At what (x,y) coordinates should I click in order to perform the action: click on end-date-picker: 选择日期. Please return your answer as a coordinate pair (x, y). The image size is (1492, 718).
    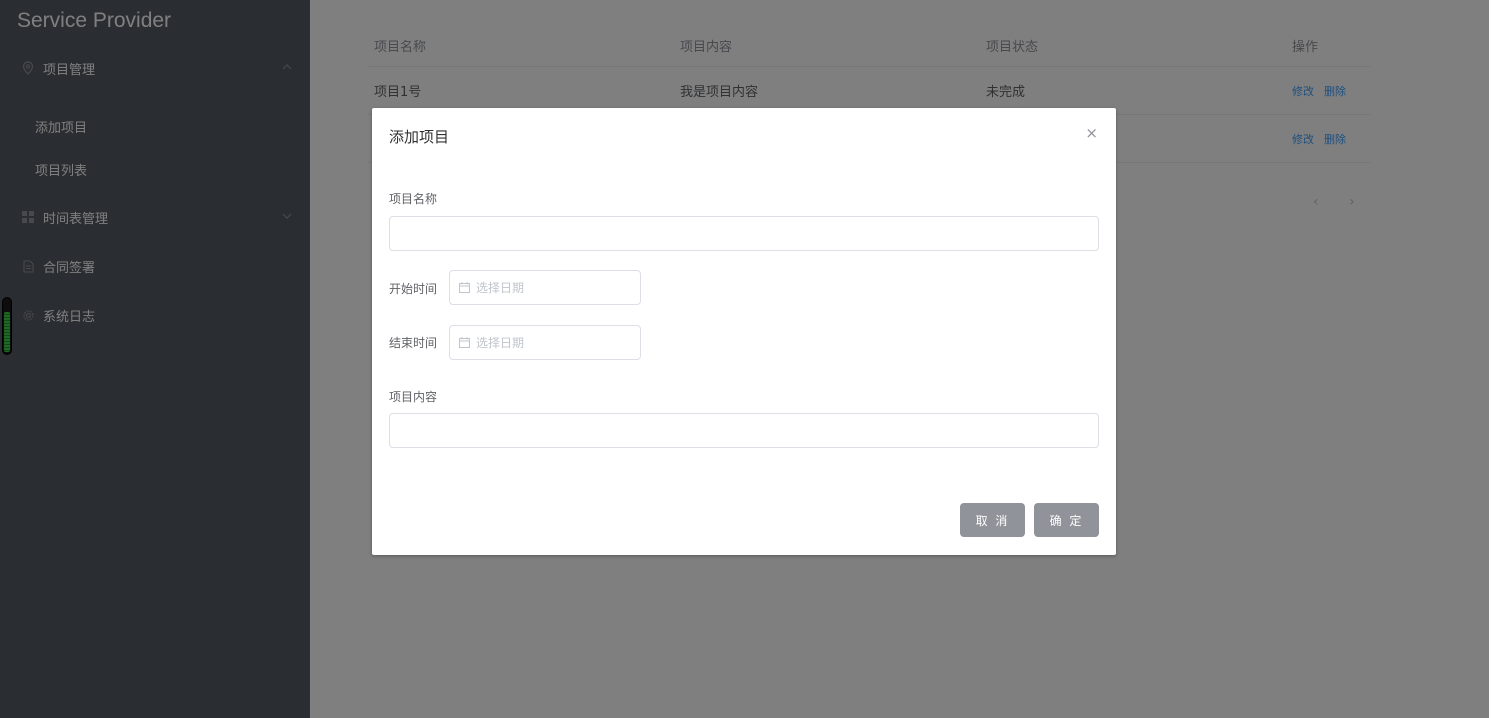
    Looking at the image, I should click on (545, 342).